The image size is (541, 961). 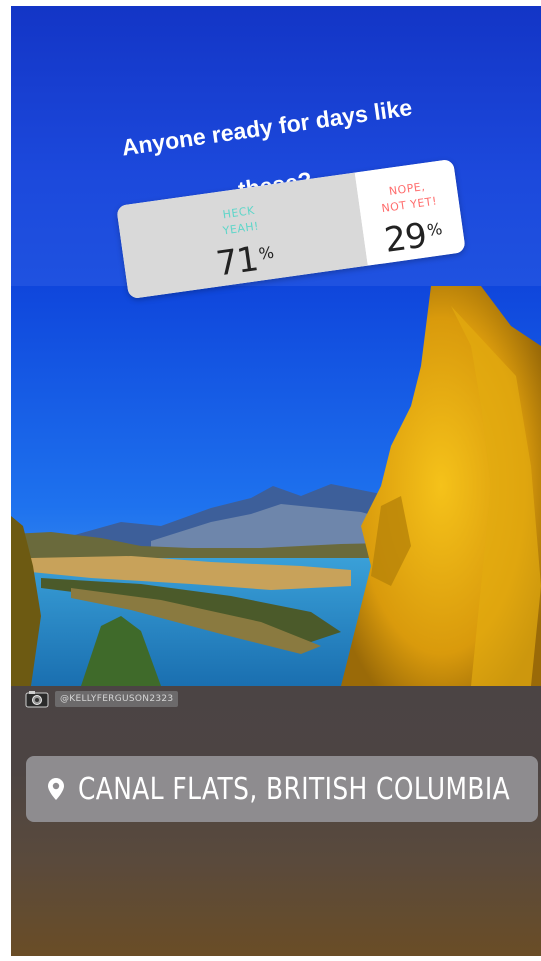 I want to click on poll-option-a-sign: %, so click(x=266, y=253).